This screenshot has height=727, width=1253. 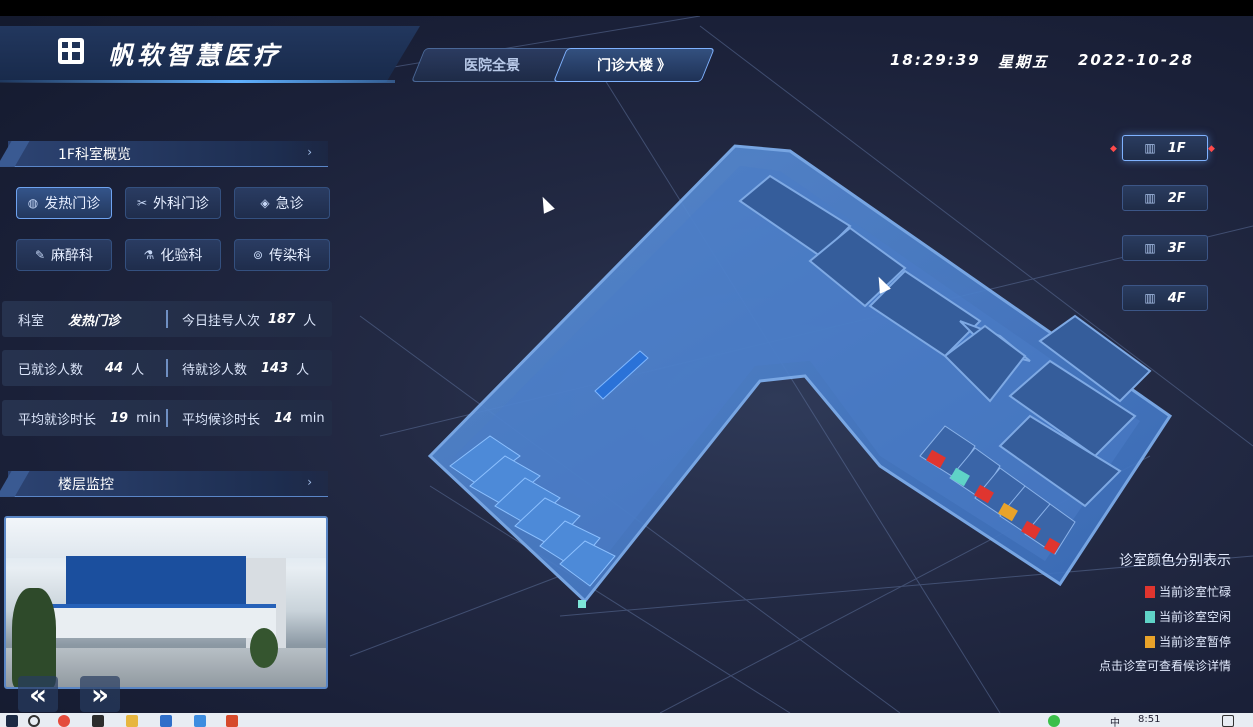 I want to click on dept-label: 发热门诊, so click(x=72, y=204).